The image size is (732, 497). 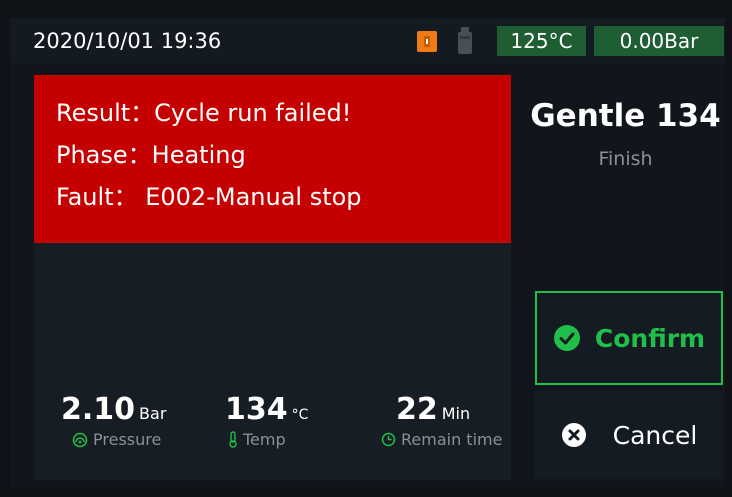 What do you see at coordinates (151, 155) in the screenshot?
I see `phase-line: Phase：Heating` at bounding box center [151, 155].